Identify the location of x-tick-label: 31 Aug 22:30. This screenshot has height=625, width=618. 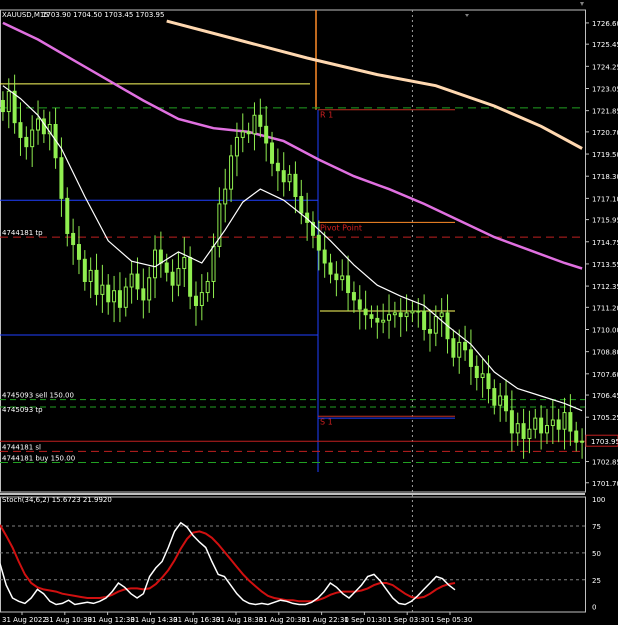
(325, 620).